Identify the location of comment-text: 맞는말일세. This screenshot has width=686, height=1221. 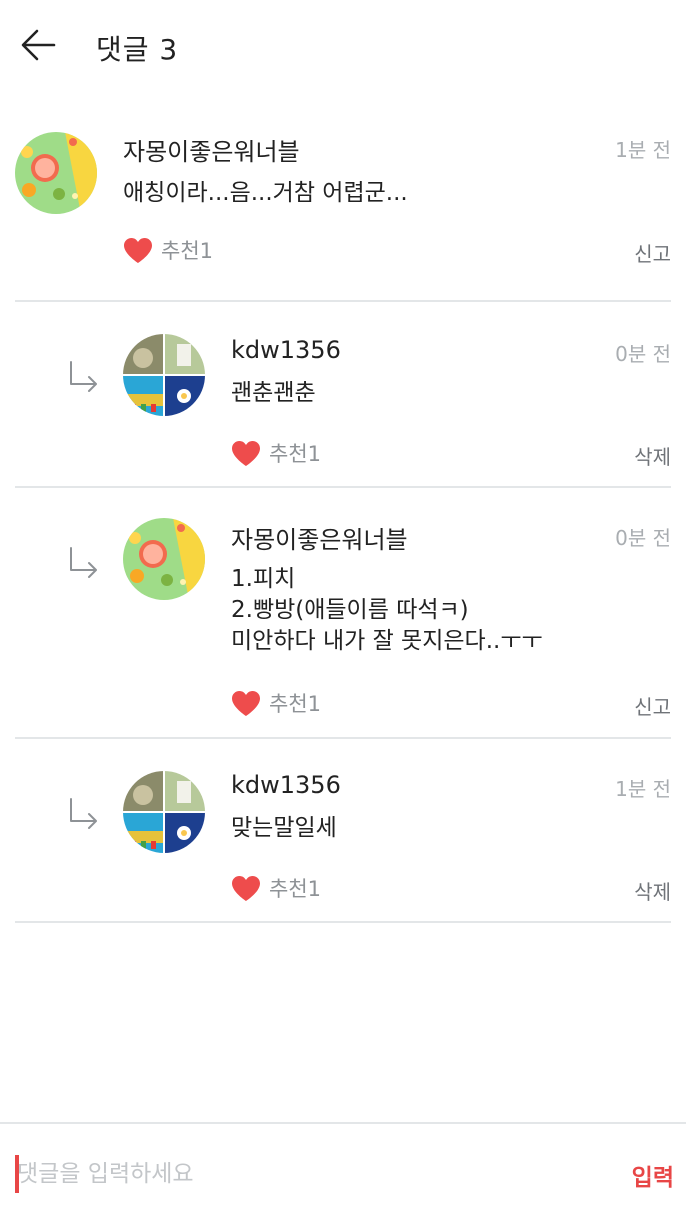
(284, 828).